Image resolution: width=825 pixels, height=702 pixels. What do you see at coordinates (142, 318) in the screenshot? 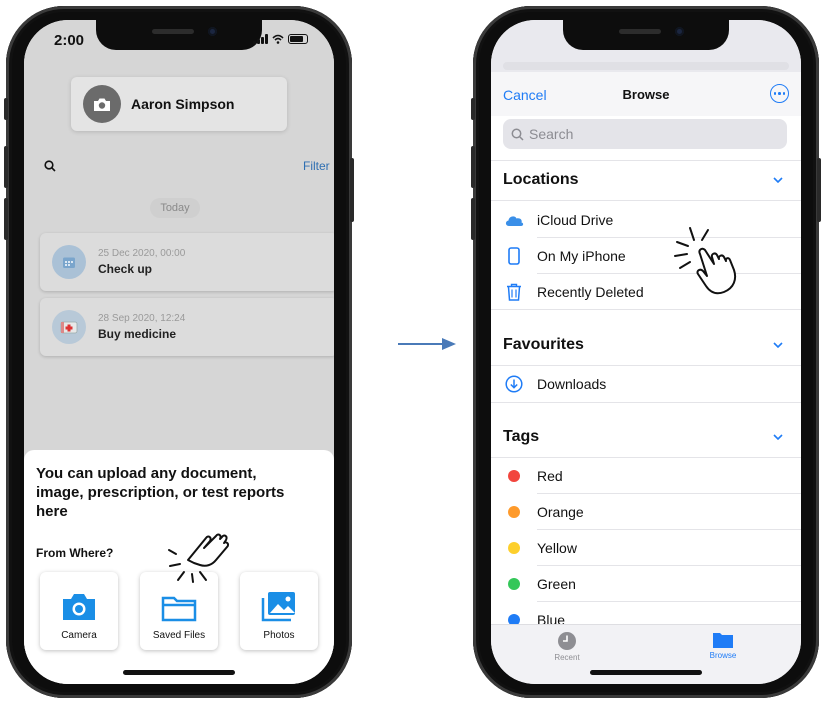
I see `event-date: 28 Sep 2020, 12:24` at bounding box center [142, 318].